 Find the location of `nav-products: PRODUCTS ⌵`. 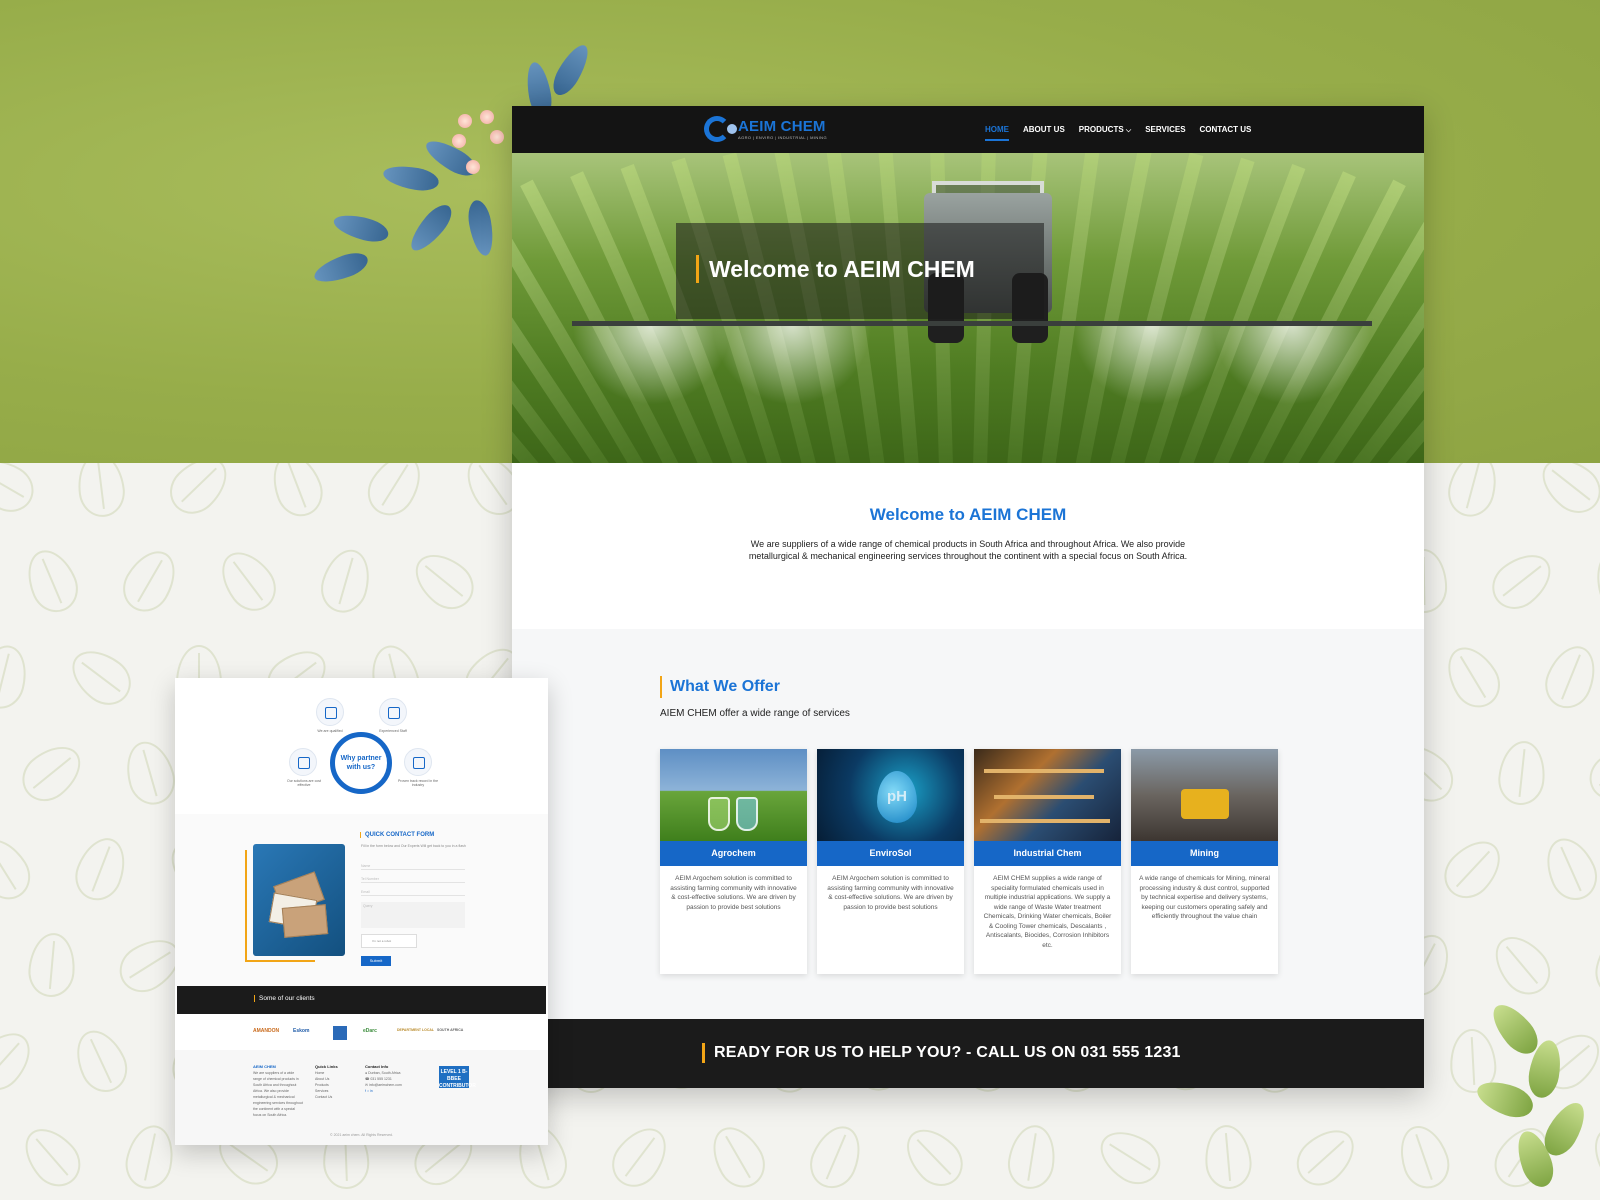

nav-products: PRODUCTS ⌵ is located at coordinates (1105, 130).